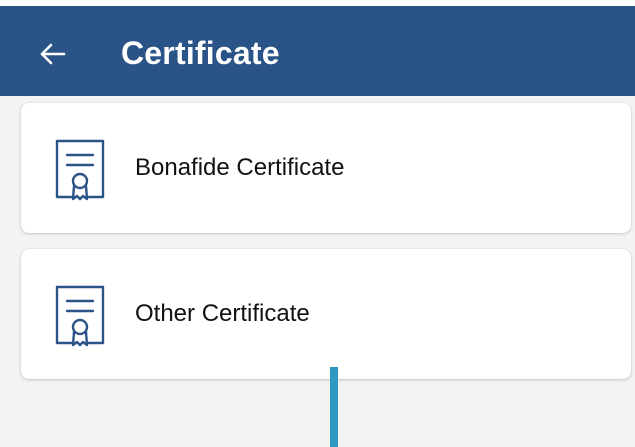 The height and width of the screenshot is (447, 635). Describe the element at coordinates (222, 313) in the screenshot. I see `certificate-label: Other Certificate` at that location.